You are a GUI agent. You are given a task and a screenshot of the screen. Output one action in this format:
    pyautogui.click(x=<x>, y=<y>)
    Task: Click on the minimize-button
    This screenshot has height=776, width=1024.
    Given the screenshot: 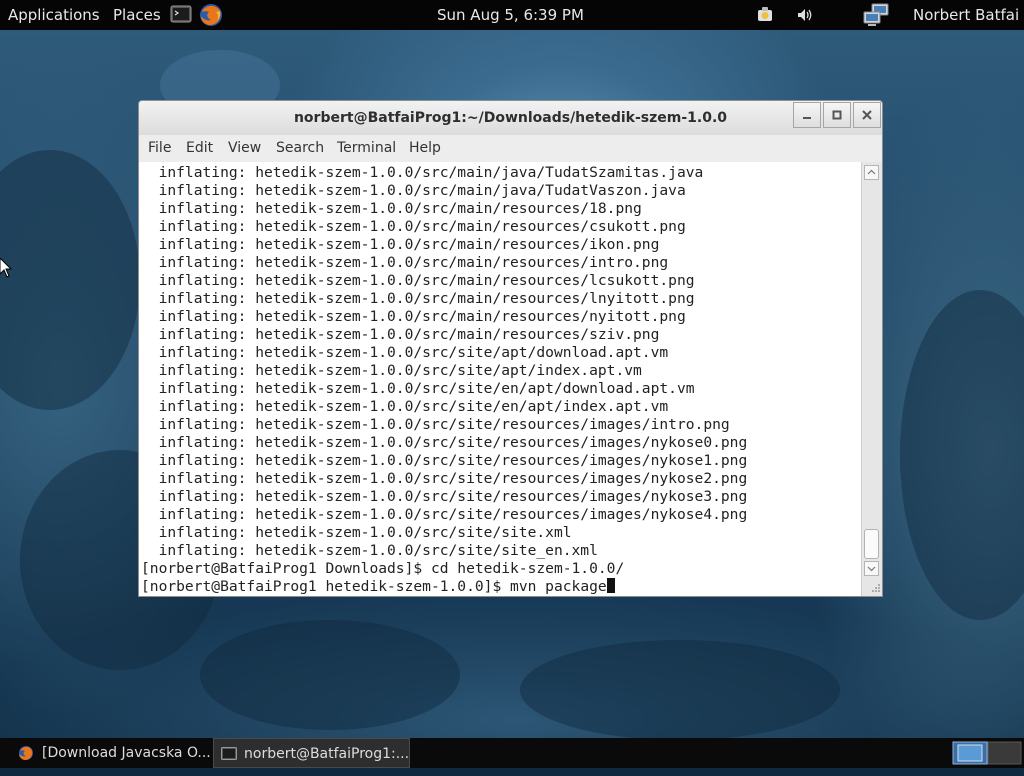 What is the action you would take?
    pyautogui.click(x=807, y=115)
    